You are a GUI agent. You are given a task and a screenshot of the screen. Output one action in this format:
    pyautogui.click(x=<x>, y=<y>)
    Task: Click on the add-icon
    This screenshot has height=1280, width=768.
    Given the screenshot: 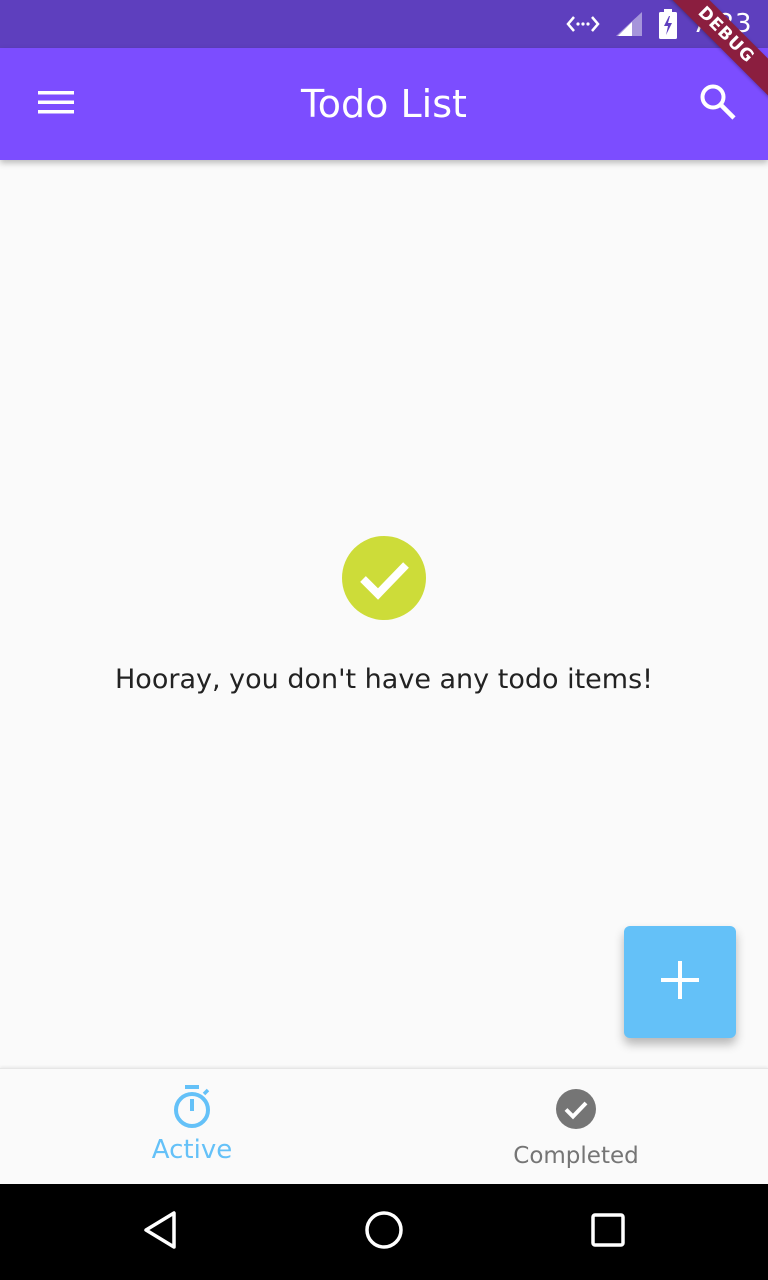 What is the action you would take?
    pyautogui.click(x=680, y=982)
    